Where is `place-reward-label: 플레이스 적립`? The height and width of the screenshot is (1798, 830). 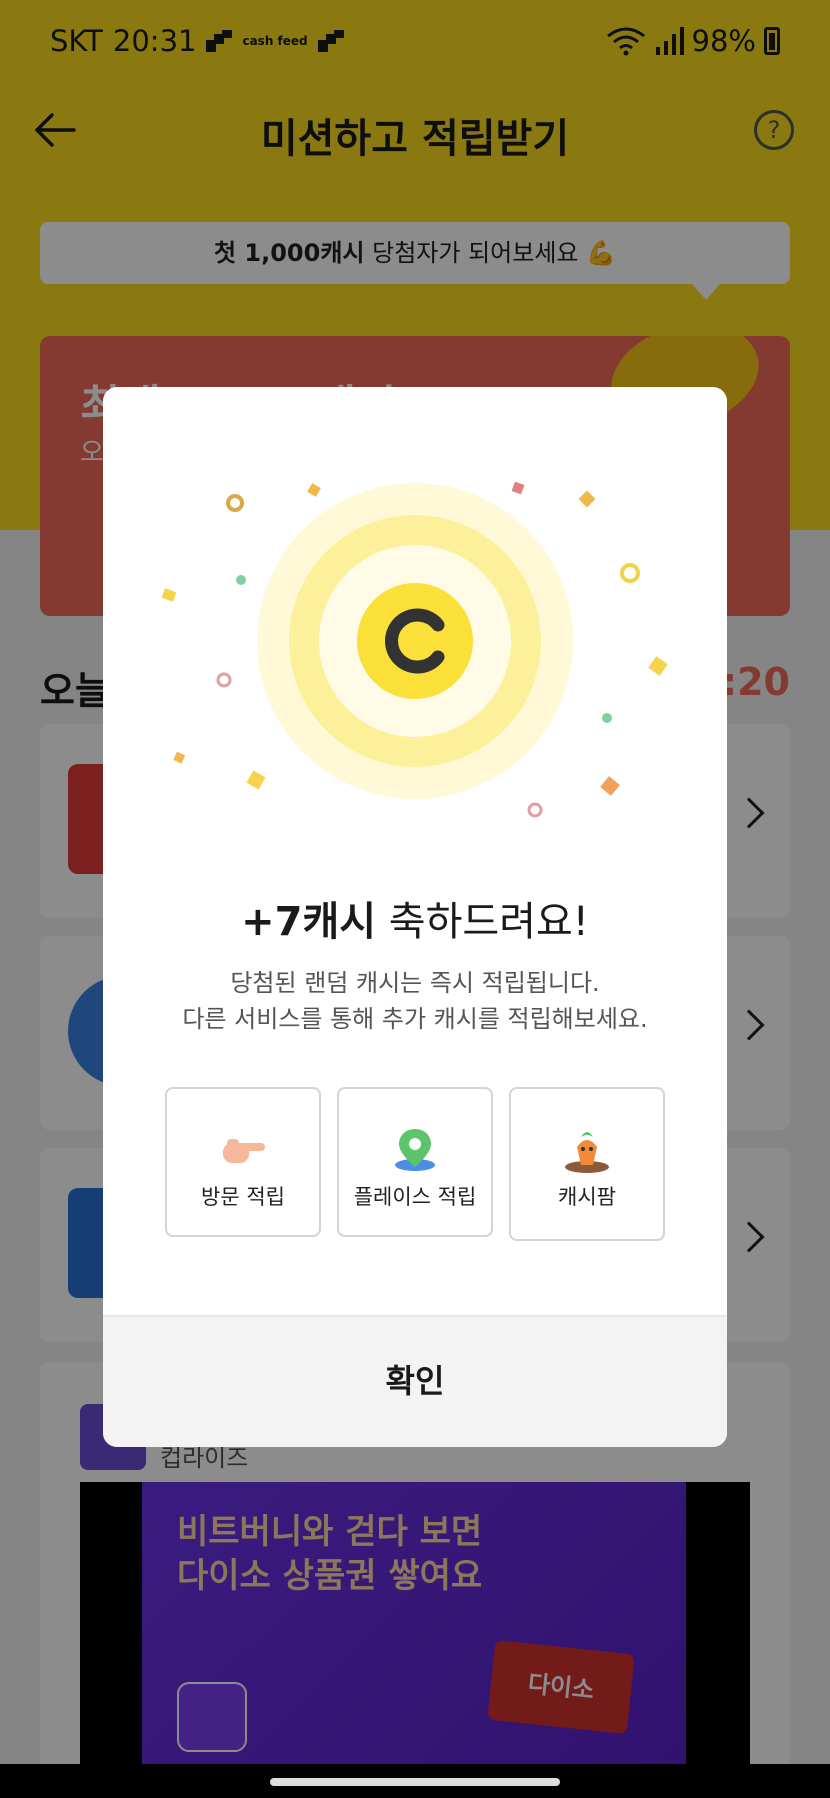 place-reward-label: 플레이스 적립 is located at coordinates (415, 1197).